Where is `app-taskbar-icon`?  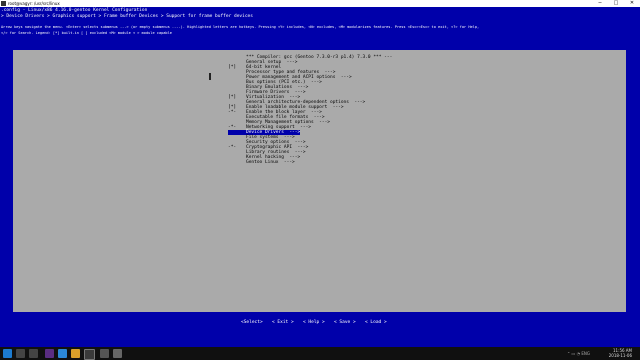
app-taskbar-icon is located at coordinates (62, 353).